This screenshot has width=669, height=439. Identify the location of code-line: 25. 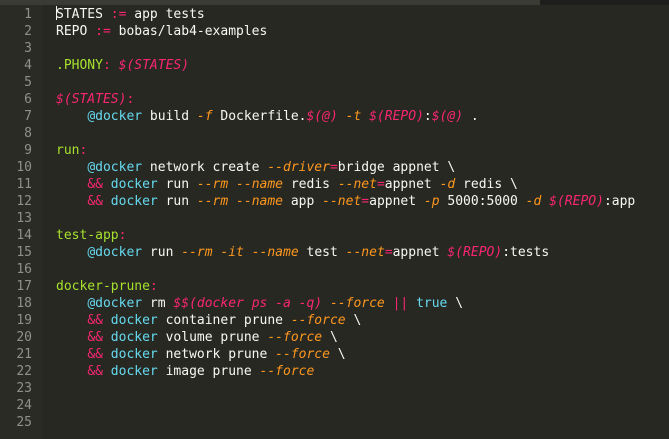
(334, 422).